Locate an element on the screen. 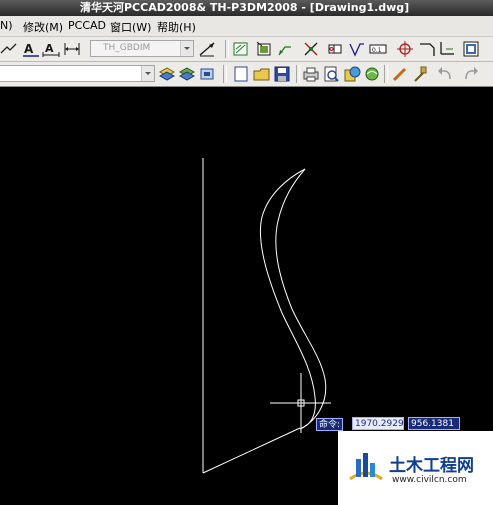  toolbar-standard is located at coordinates (246, 74).